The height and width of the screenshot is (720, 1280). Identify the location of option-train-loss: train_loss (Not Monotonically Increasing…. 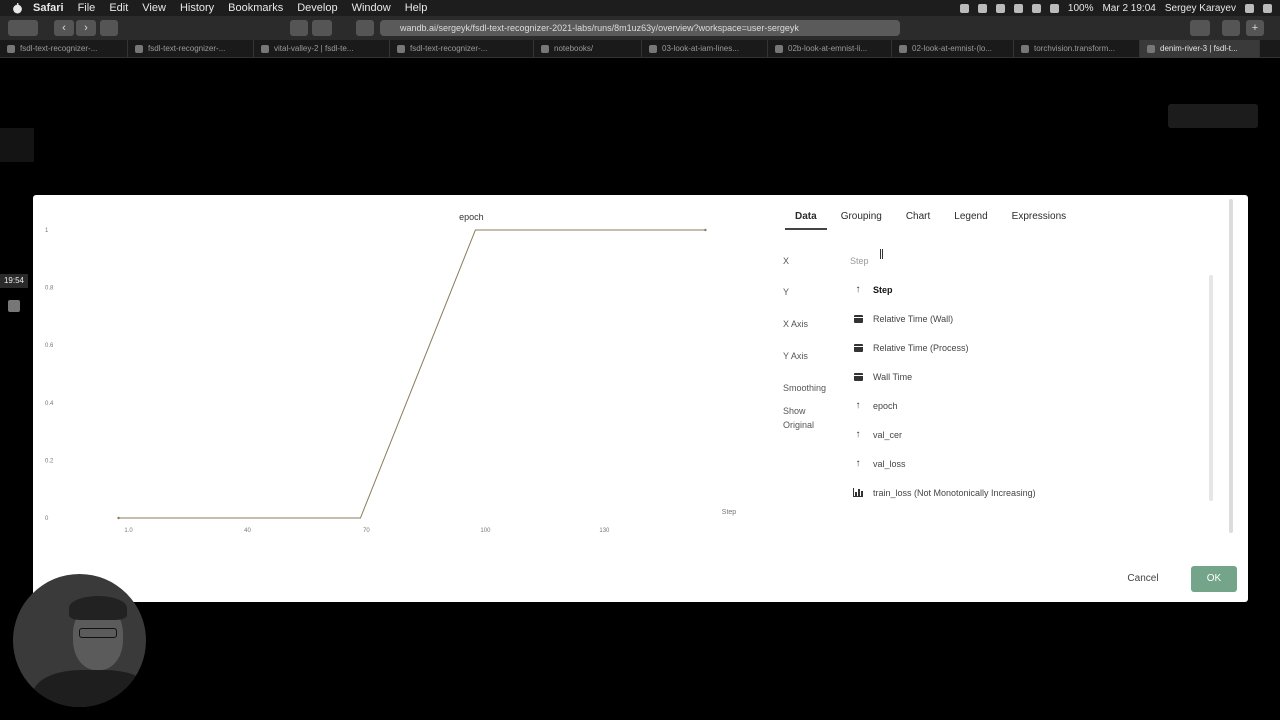
(1030, 492).